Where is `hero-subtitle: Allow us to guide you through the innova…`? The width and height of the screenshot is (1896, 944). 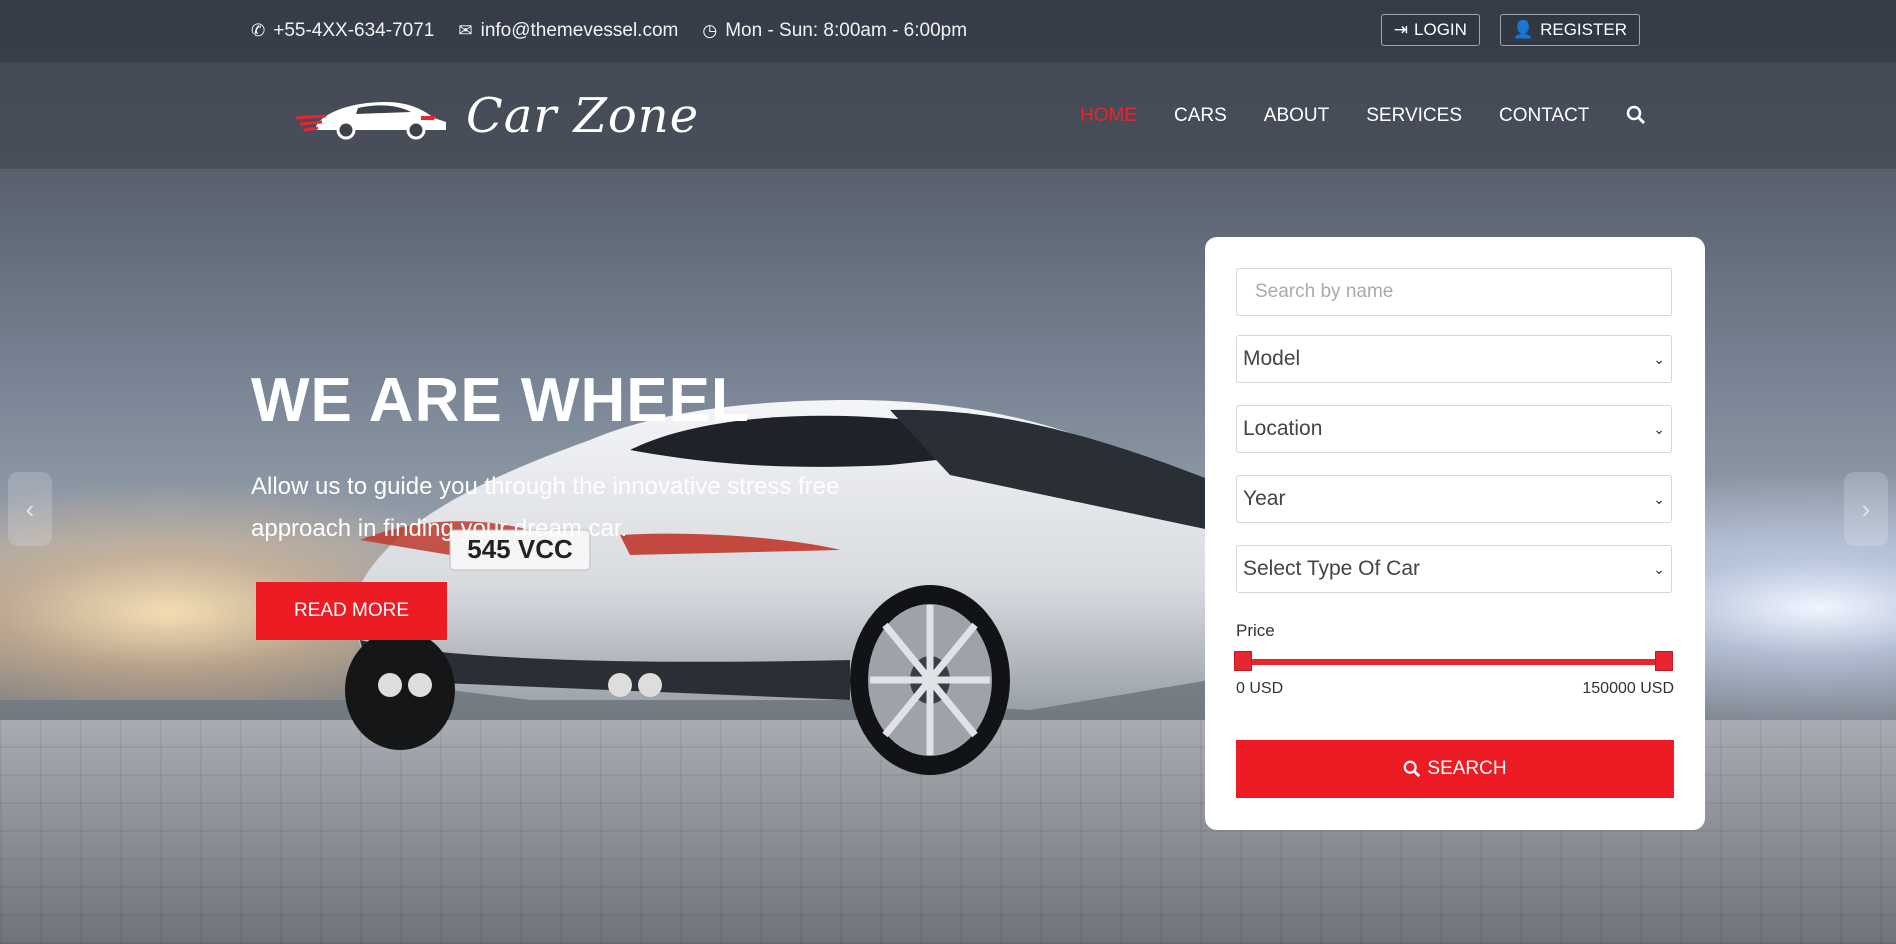 hero-subtitle: Allow us to guide you through the innova… is located at coordinates (545, 507).